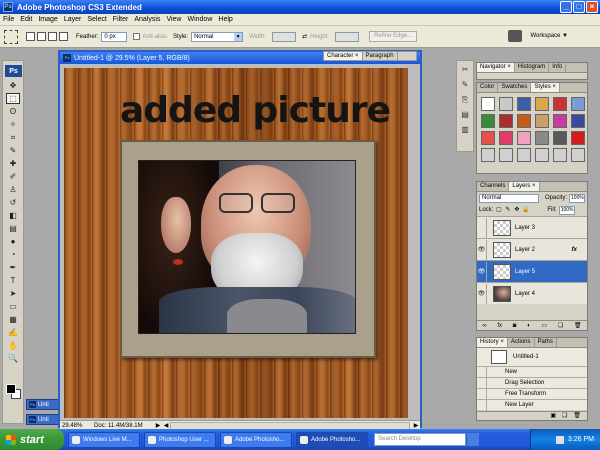 The width and height of the screenshot is (600, 450). I want to click on tab-channels: Channels, so click(493, 186).